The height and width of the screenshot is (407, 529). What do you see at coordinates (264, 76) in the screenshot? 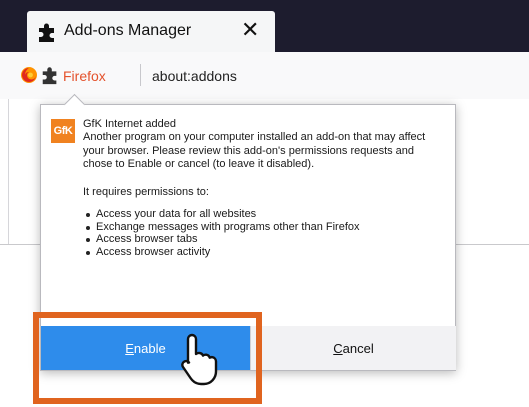
I see `navigation-bar: Firefox about:addons` at bounding box center [264, 76].